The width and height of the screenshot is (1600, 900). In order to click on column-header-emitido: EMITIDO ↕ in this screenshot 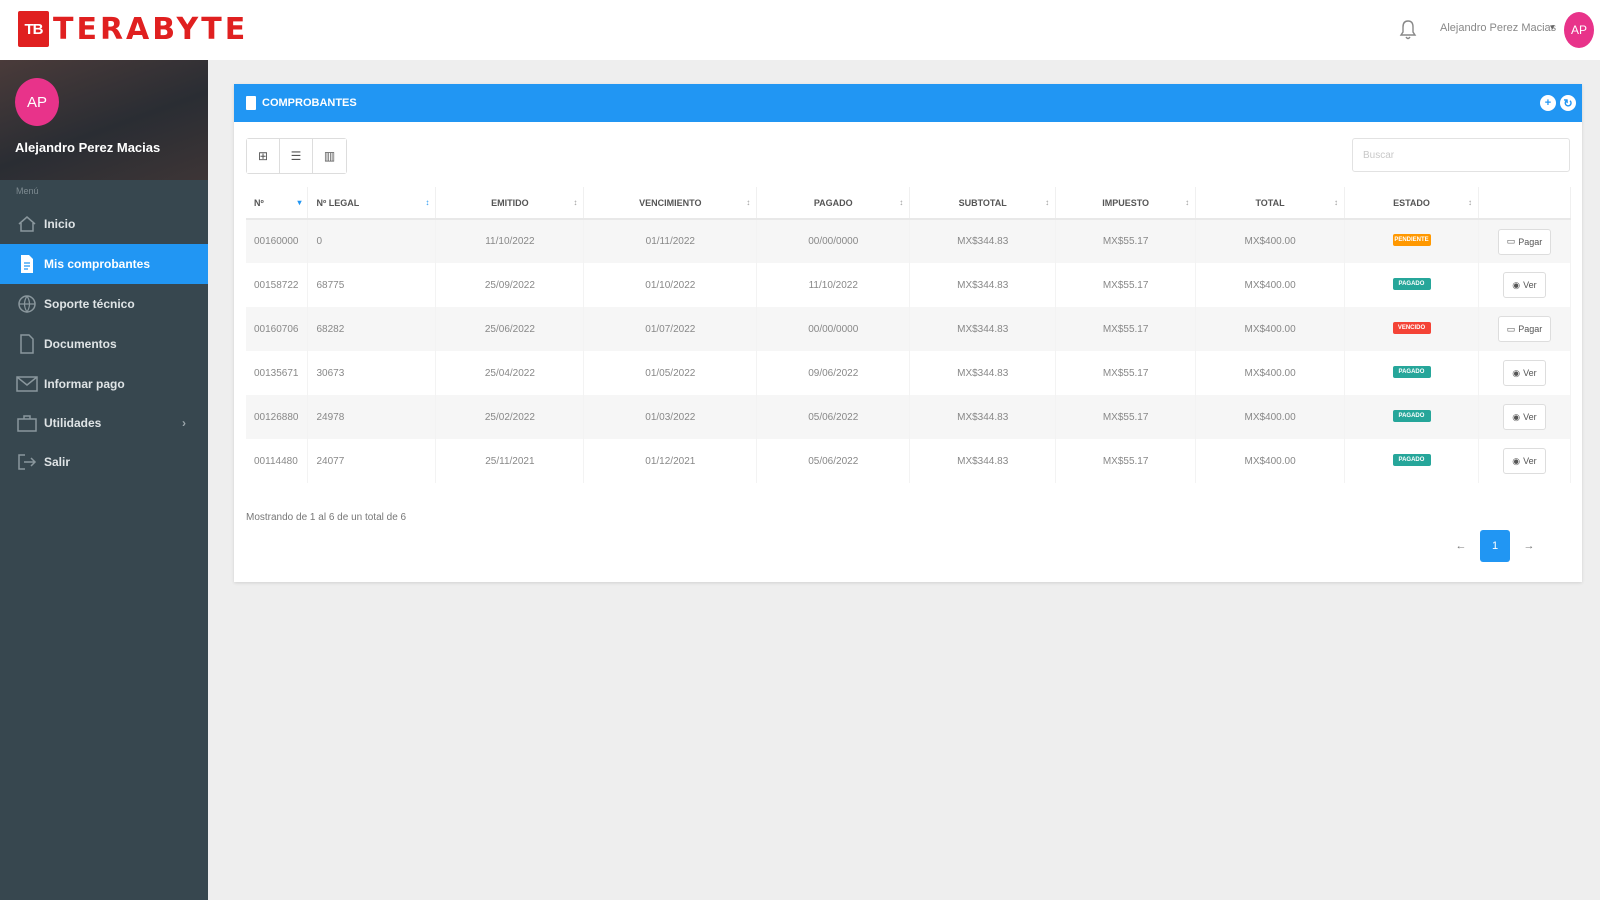, I will do `click(510, 203)`.